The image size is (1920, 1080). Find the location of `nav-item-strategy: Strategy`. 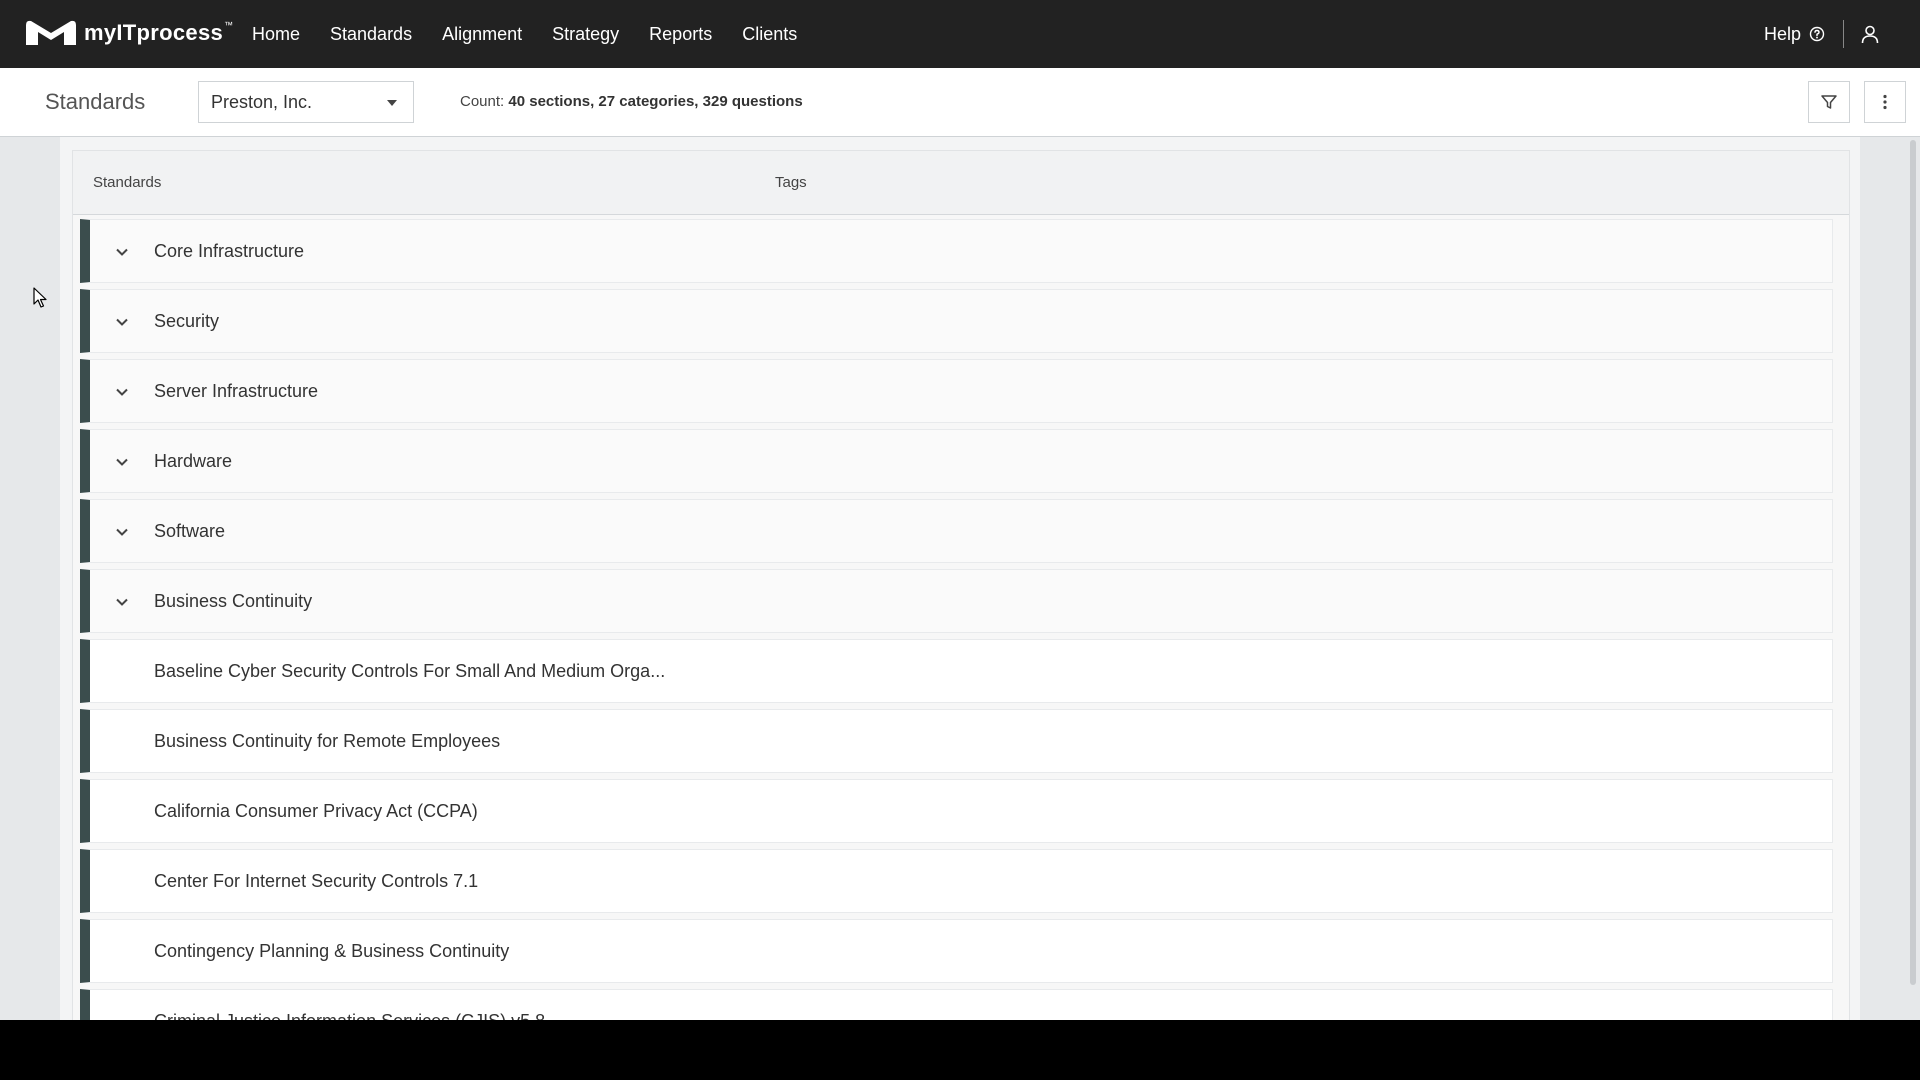

nav-item-strategy: Strategy is located at coordinates (585, 34).